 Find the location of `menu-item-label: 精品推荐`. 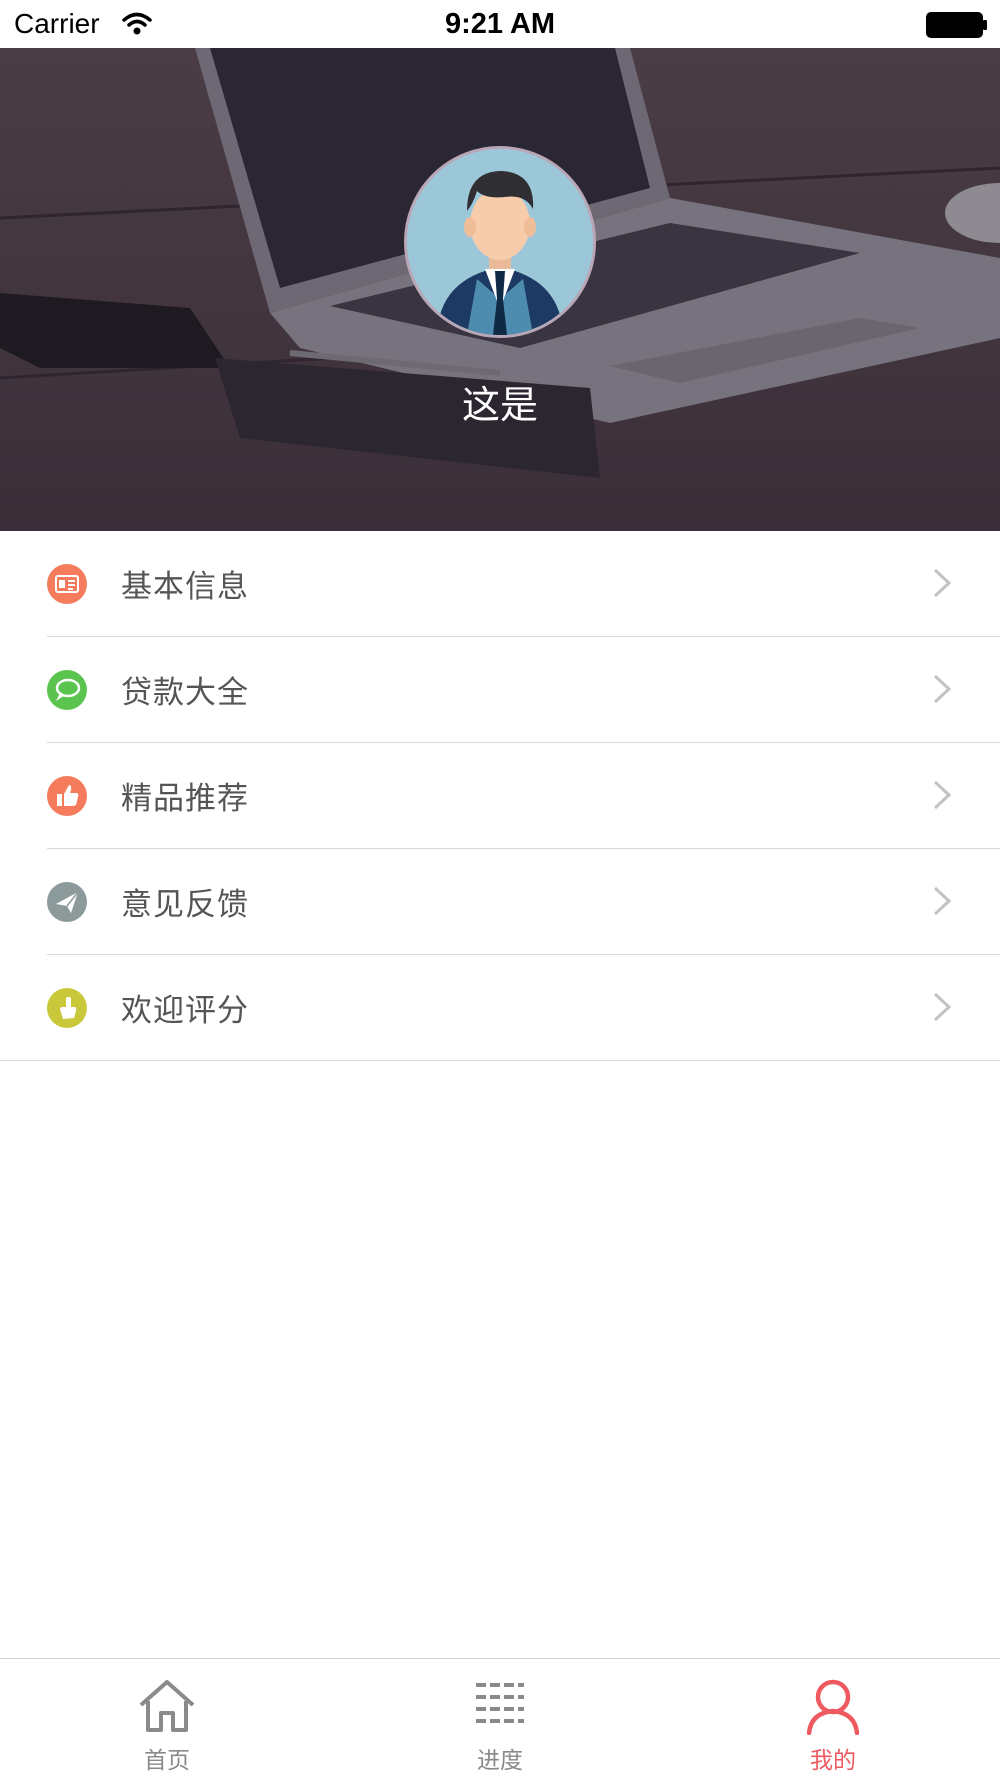

menu-item-label: 精品推荐 is located at coordinates (185, 799).